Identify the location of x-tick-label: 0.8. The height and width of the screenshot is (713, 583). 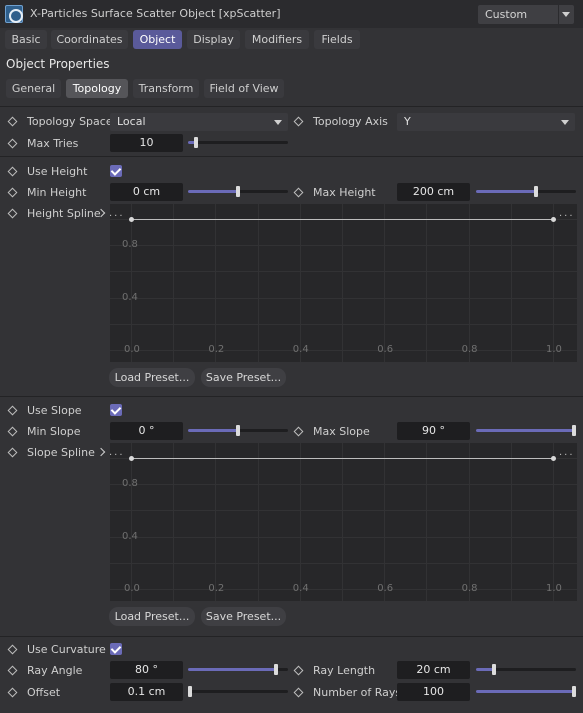
(469, 588).